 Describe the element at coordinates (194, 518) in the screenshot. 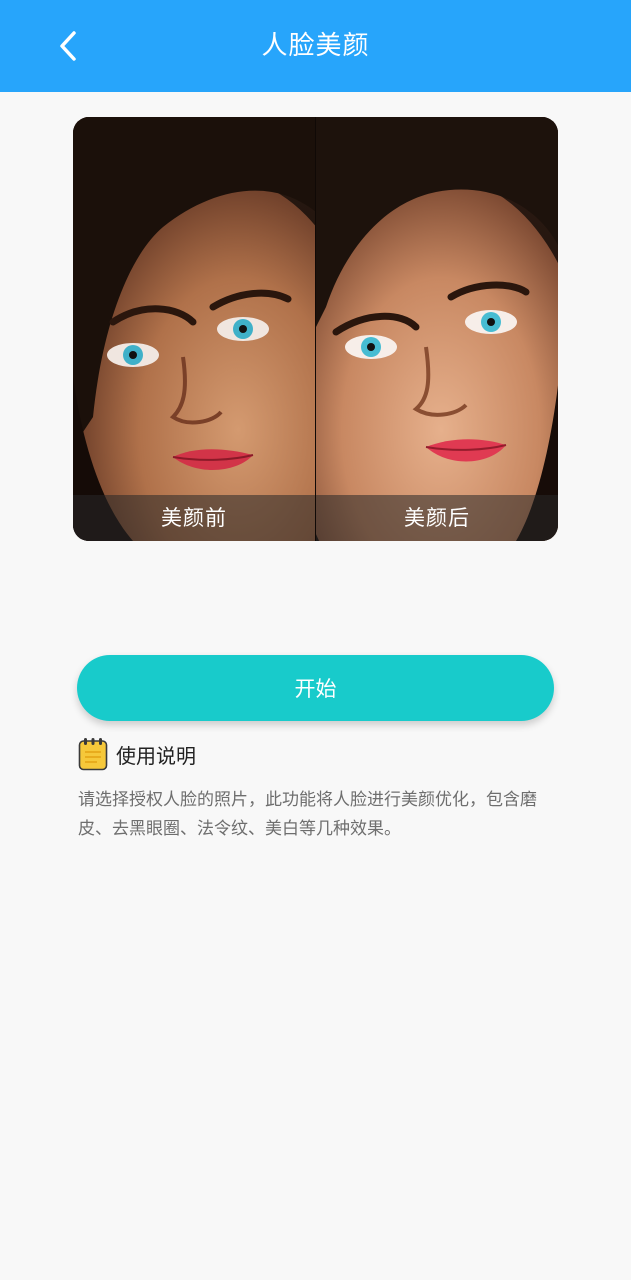

I see `before-label: 美颜前` at that location.